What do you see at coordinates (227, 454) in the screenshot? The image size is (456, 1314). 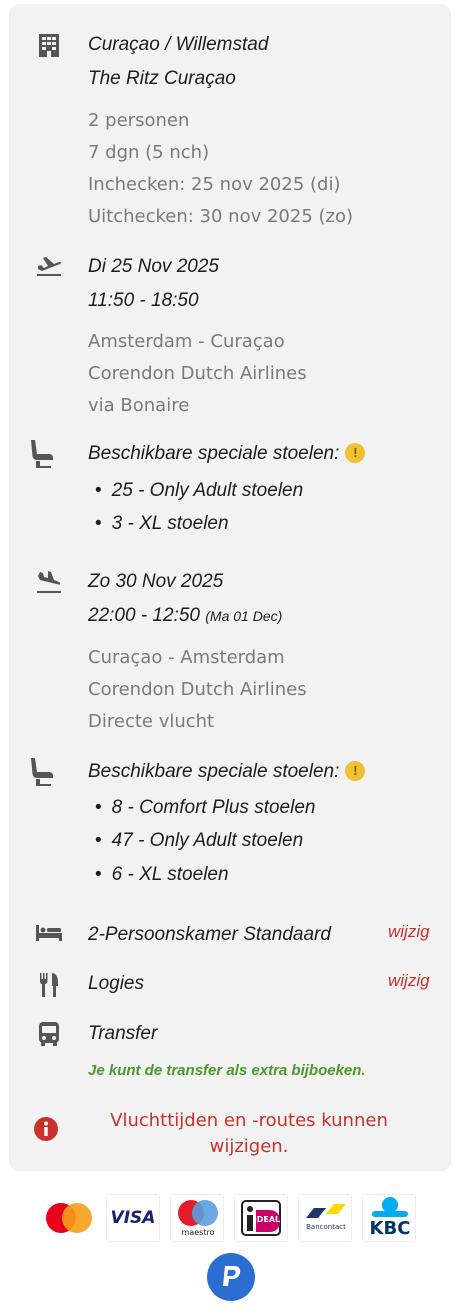 I see `outbound-seats-title: Beschikbare speciale stoelen:!` at bounding box center [227, 454].